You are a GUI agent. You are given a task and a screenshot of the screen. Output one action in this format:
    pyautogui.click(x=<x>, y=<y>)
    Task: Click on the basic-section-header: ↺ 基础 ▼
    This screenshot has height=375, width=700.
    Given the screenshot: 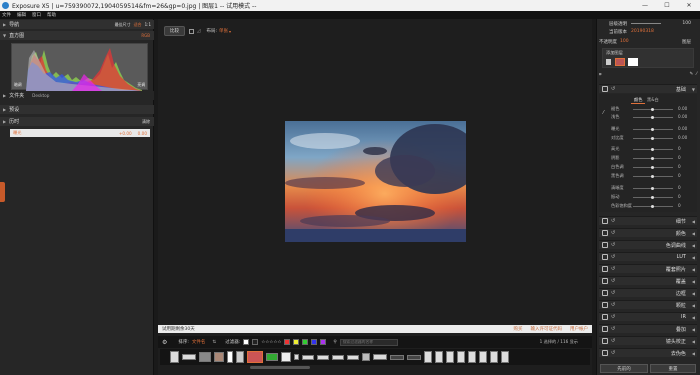 What is the action you would take?
    pyautogui.click(x=648, y=88)
    